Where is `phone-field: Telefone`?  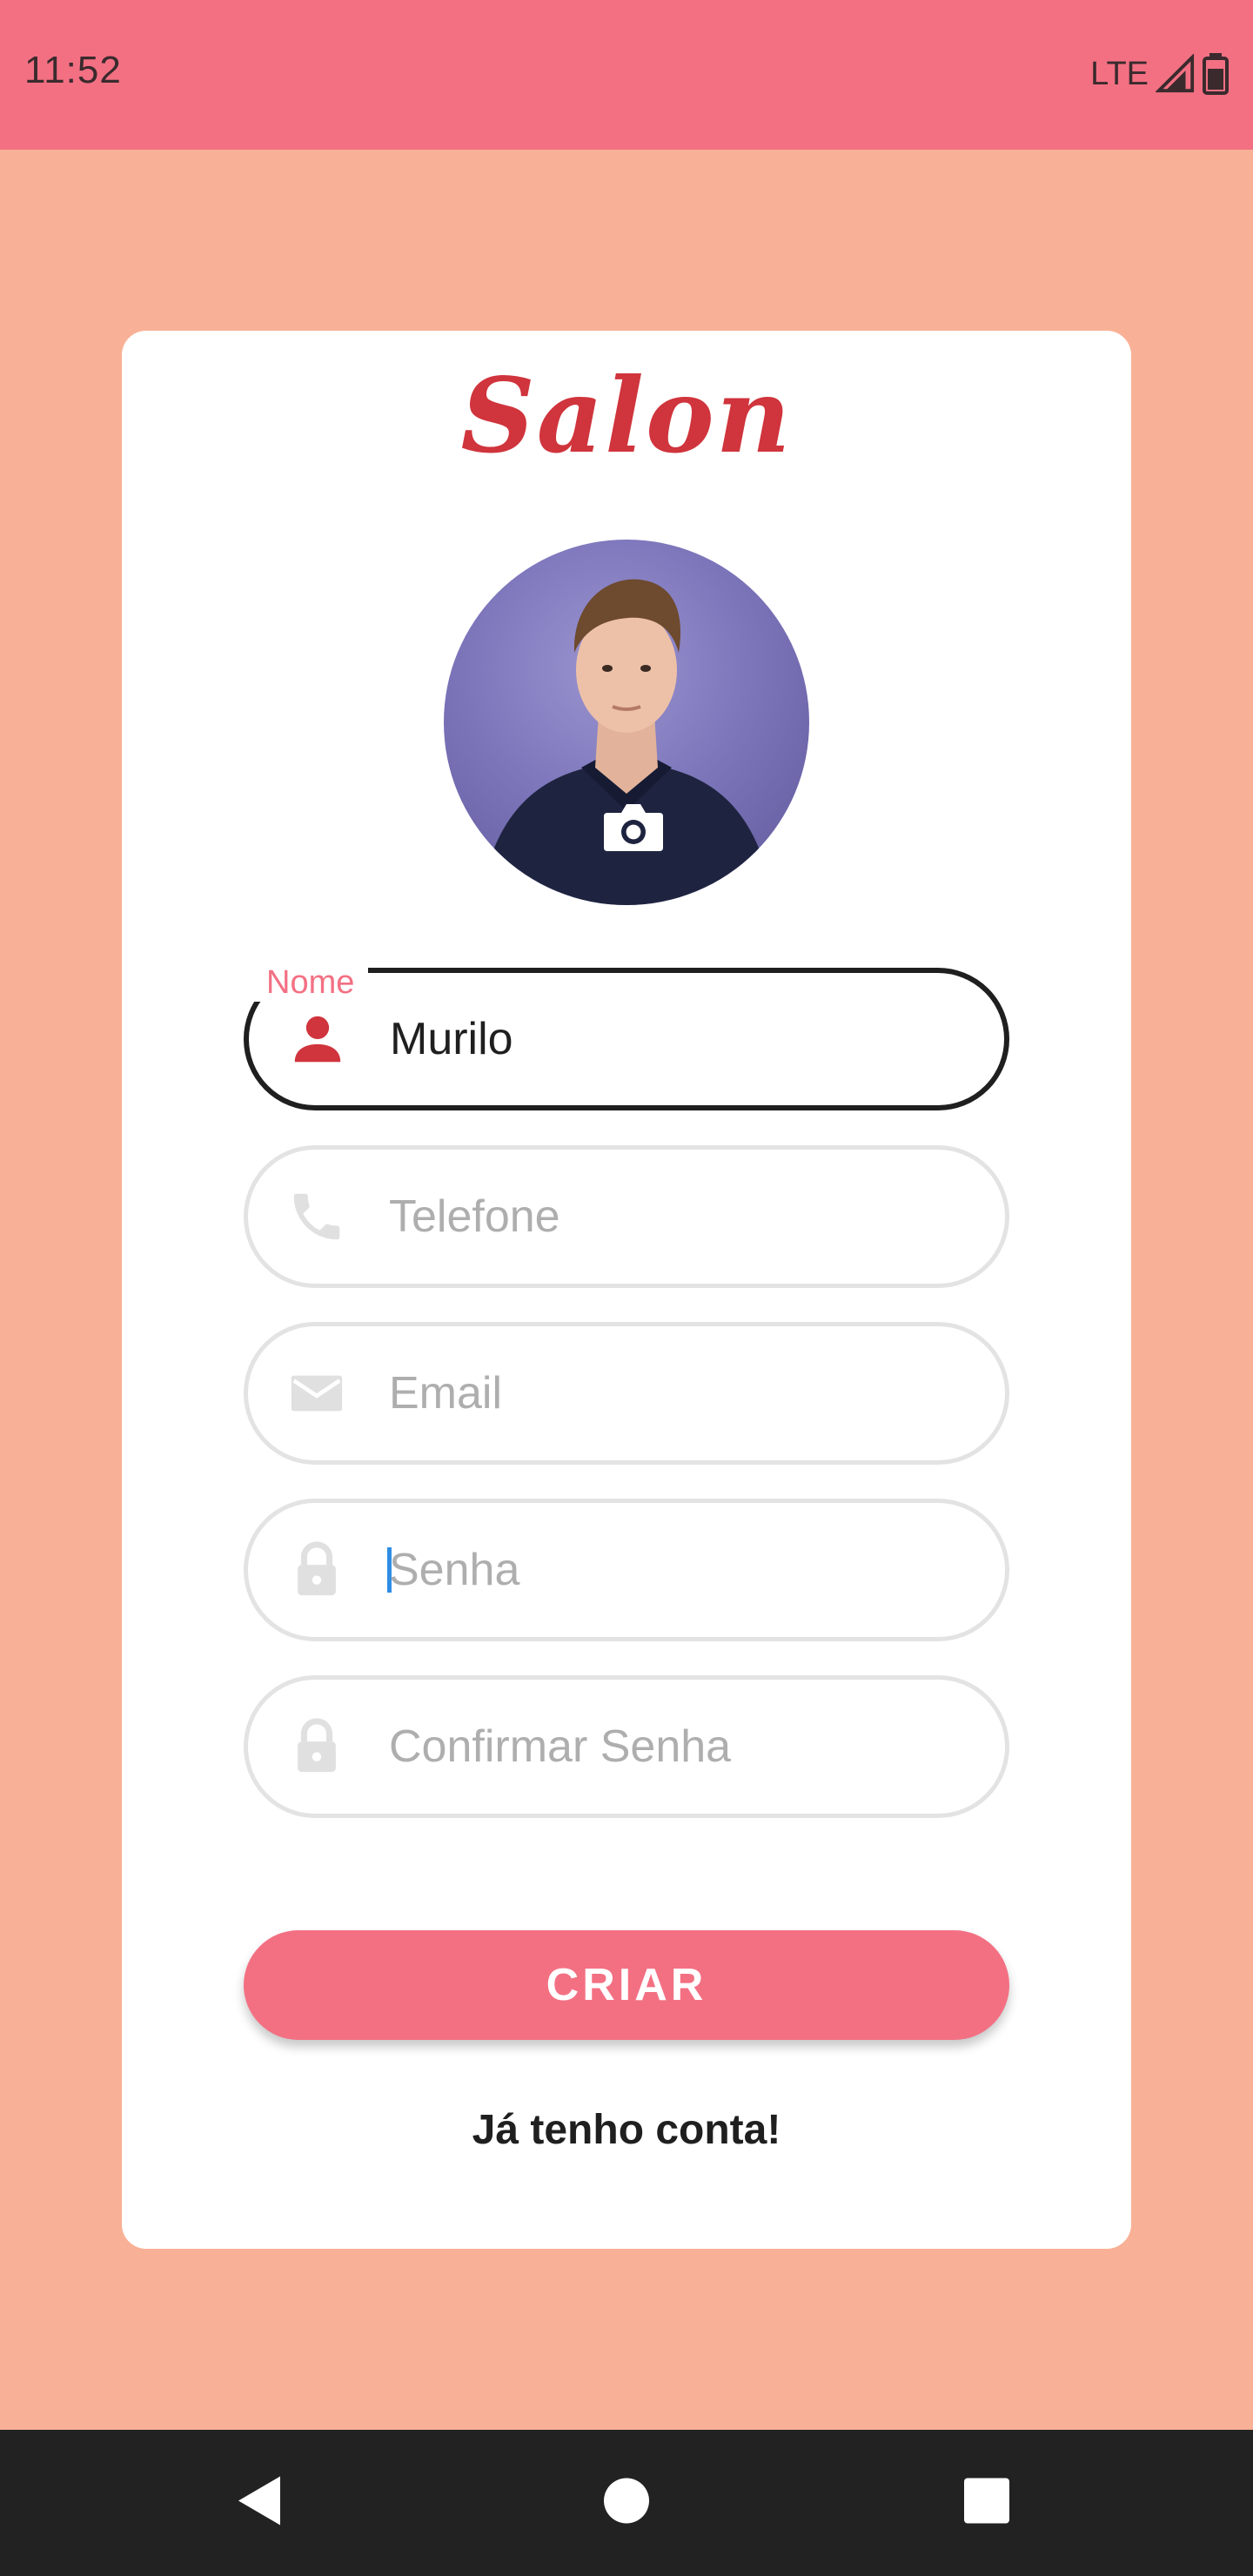
phone-field: Telefone is located at coordinates (626, 1216).